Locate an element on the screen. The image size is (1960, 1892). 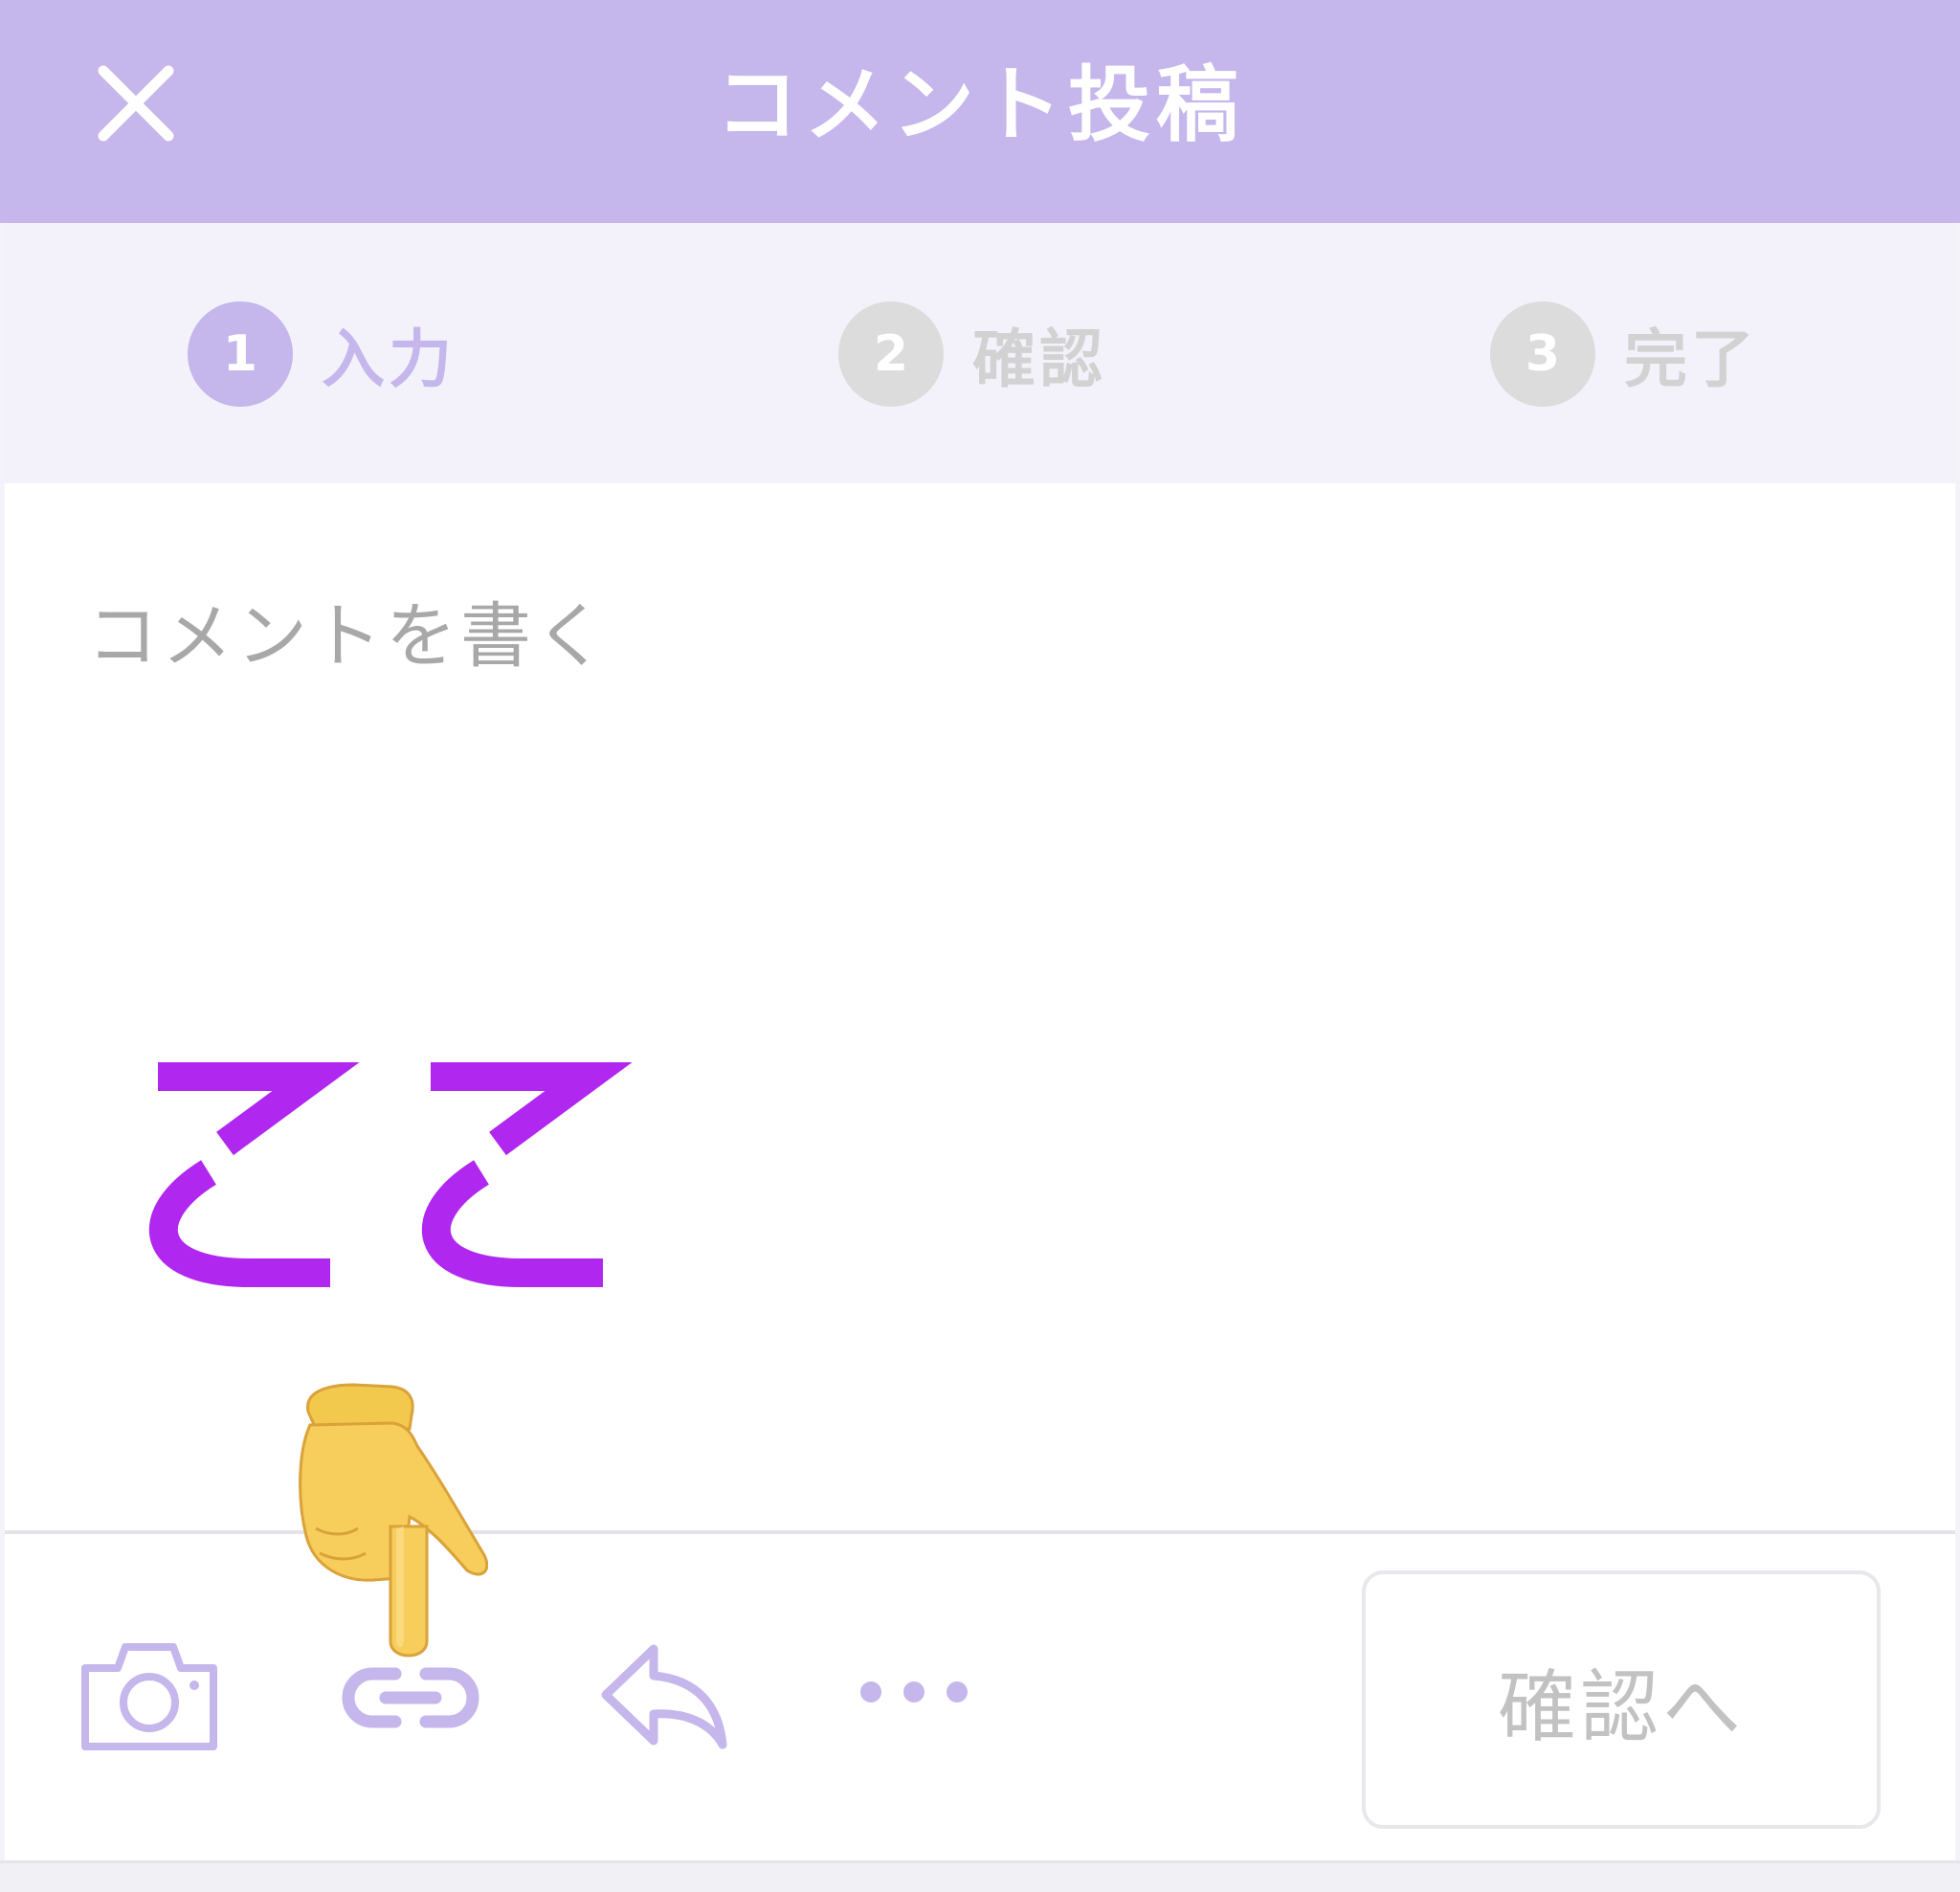
close-button is located at coordinates (136, 103).